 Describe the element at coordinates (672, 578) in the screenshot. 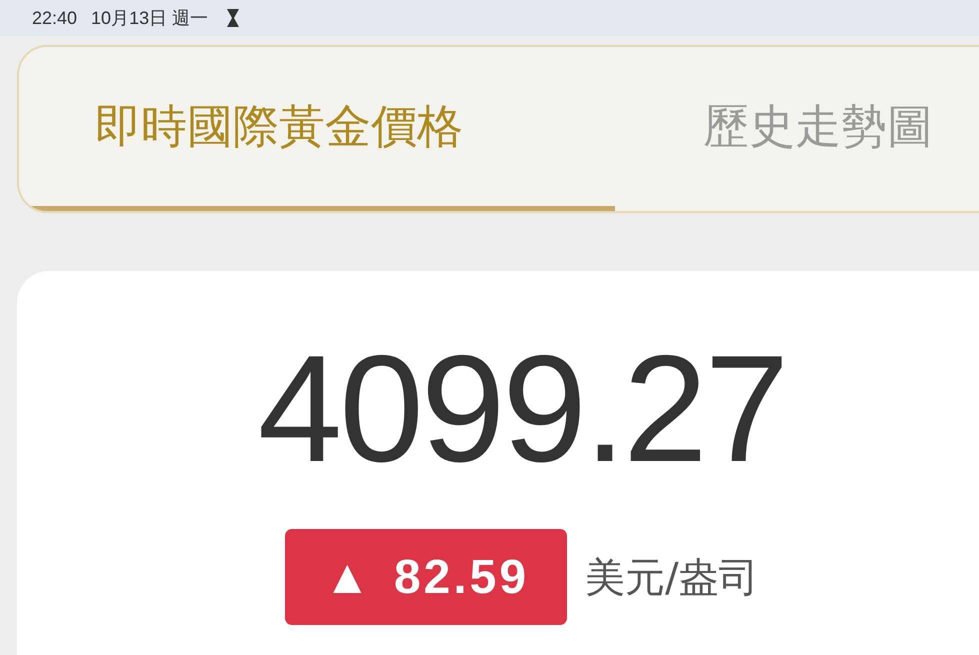

I see `price-unit: 美元/盎司` at that location.